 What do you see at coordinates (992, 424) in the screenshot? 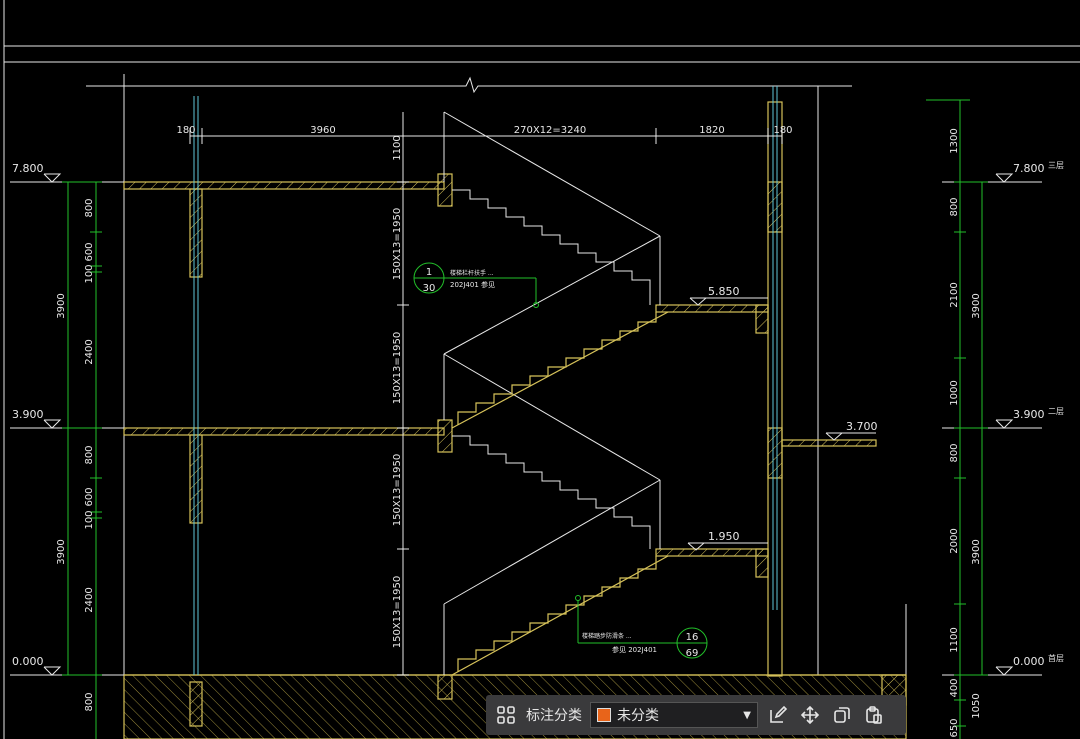
I see `right-elevations` at bounding box center [992, 424].